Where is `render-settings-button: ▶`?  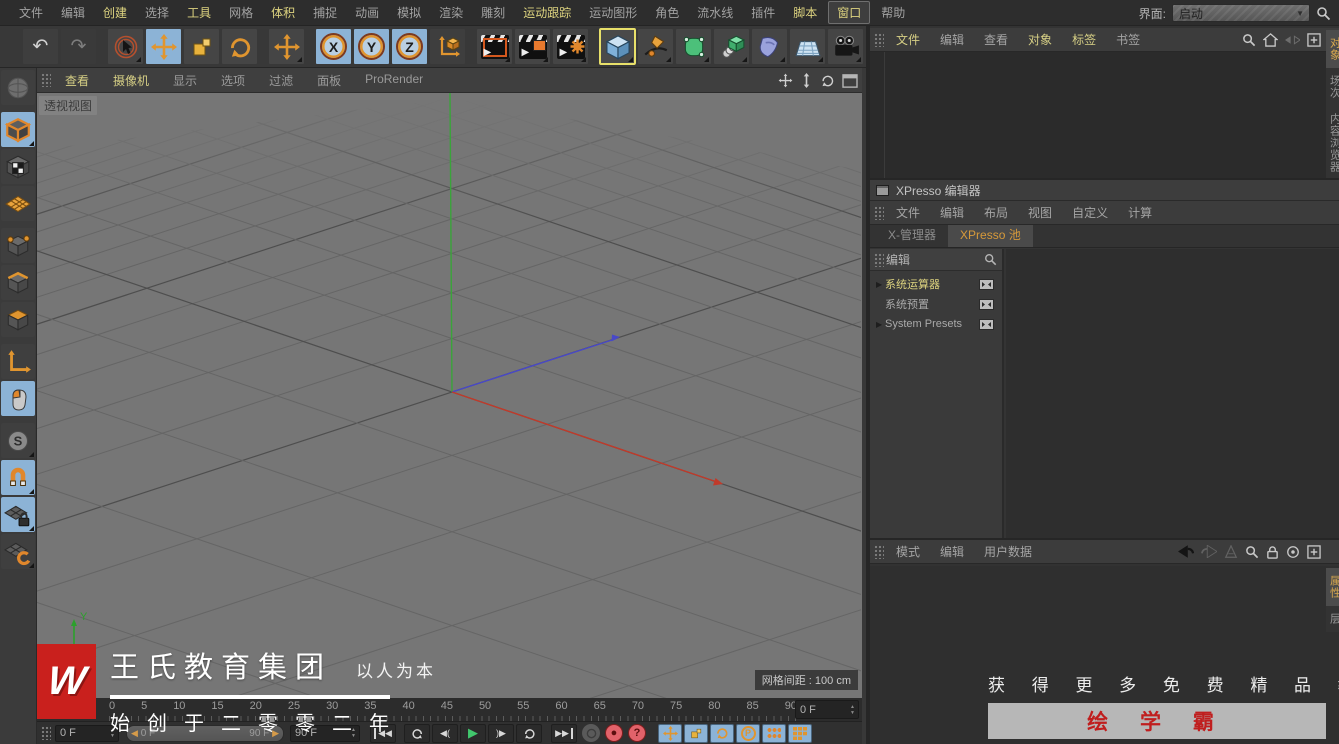
render-settings-button: ▶ is located at coordinates (570, 46).